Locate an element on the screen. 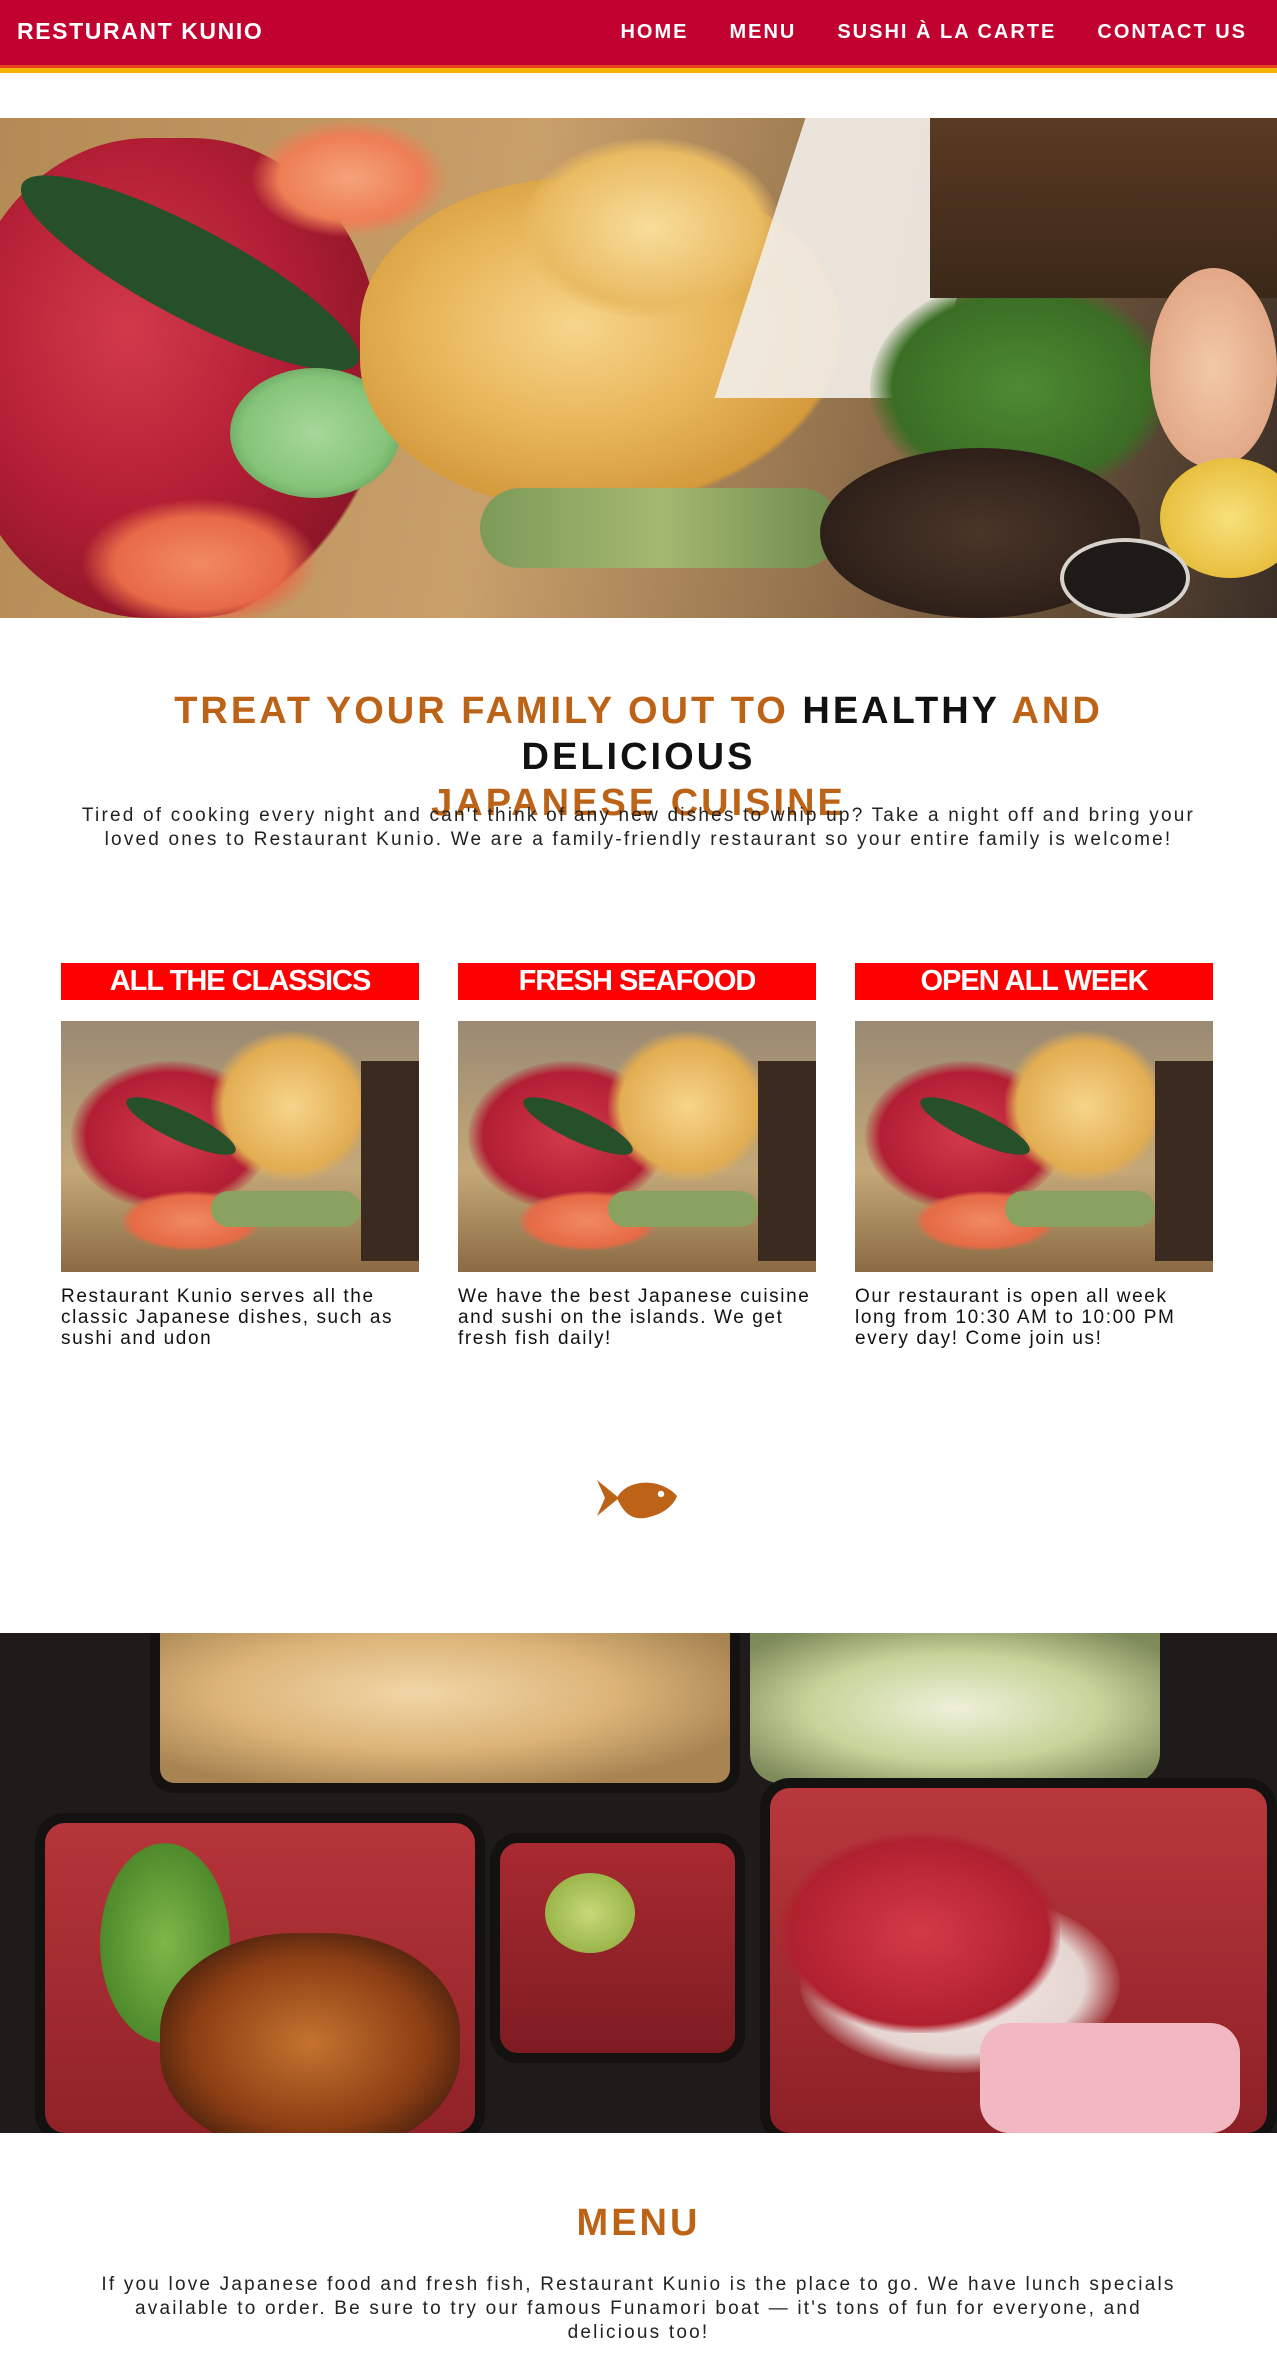 The height and width of the screenshot is (2368, 1277). site-brand: RESTURANT KUNIO is located at coordinates (140, 31).